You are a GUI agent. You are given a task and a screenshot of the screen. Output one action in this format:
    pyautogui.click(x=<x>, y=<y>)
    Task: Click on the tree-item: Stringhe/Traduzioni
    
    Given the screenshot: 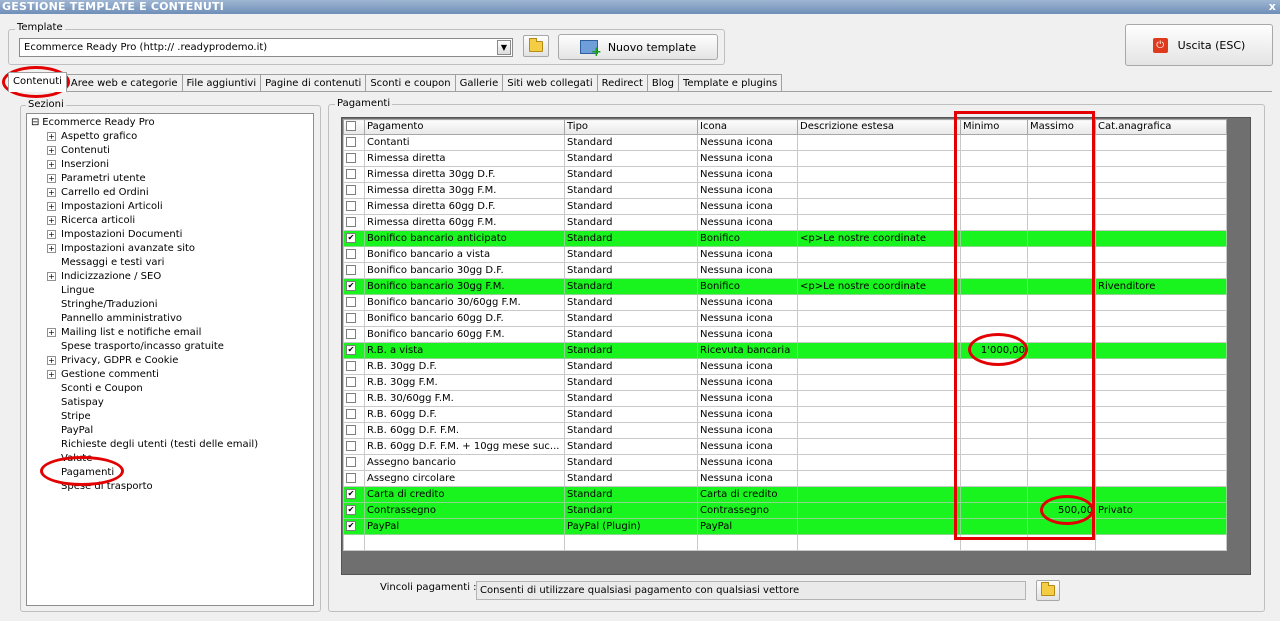 What is the action you would take?
    pyautogui.click(x=102, y=305)
    